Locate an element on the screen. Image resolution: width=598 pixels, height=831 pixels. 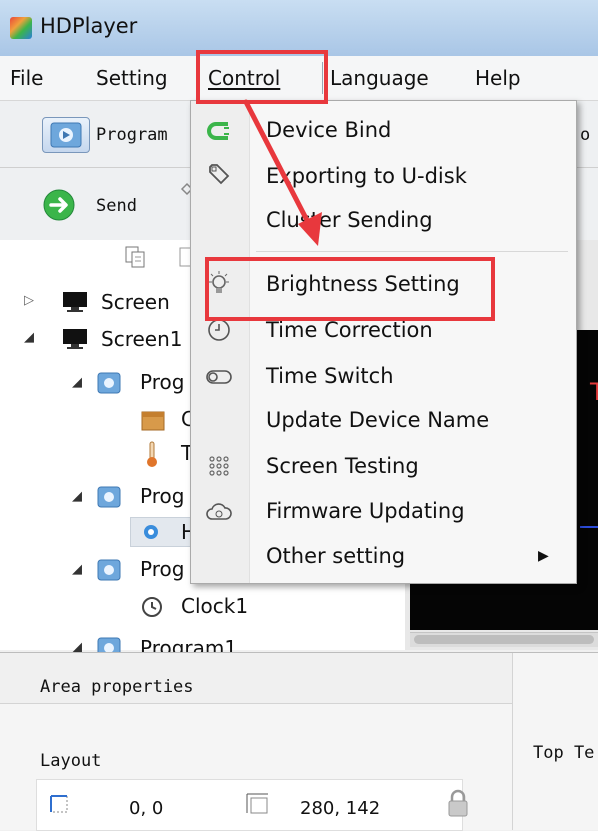
thermometer-icon is located at coordinates (152, 454).